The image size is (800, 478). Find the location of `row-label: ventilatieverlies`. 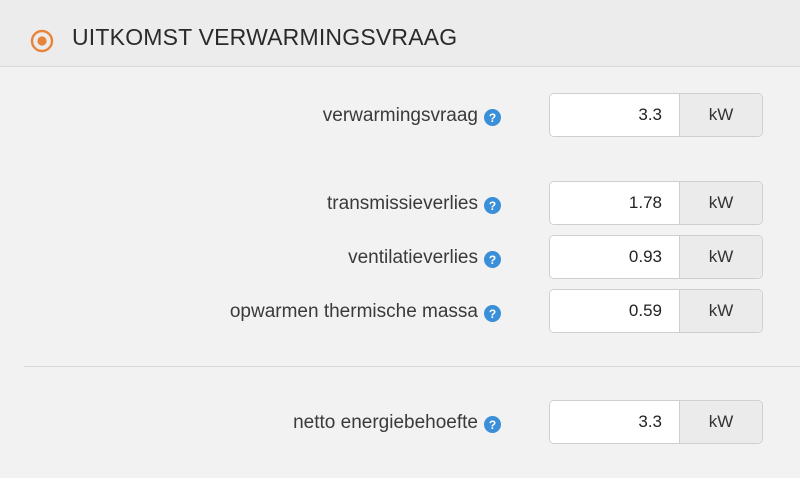

row-label: ventilatieverlies is located at coordinates (413, 257).